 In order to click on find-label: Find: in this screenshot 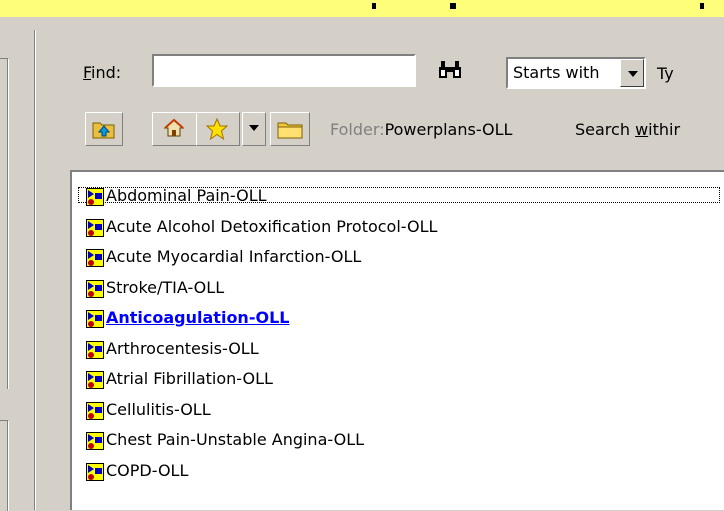, I will do `click(102, 72)`.